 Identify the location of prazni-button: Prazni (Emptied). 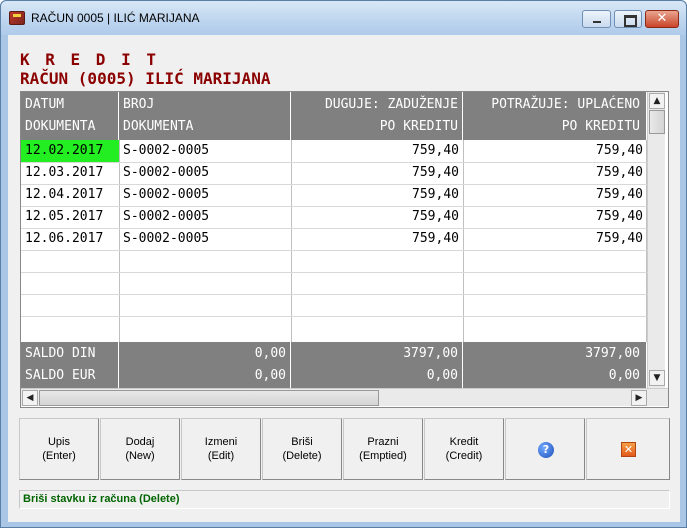
(383, 449).